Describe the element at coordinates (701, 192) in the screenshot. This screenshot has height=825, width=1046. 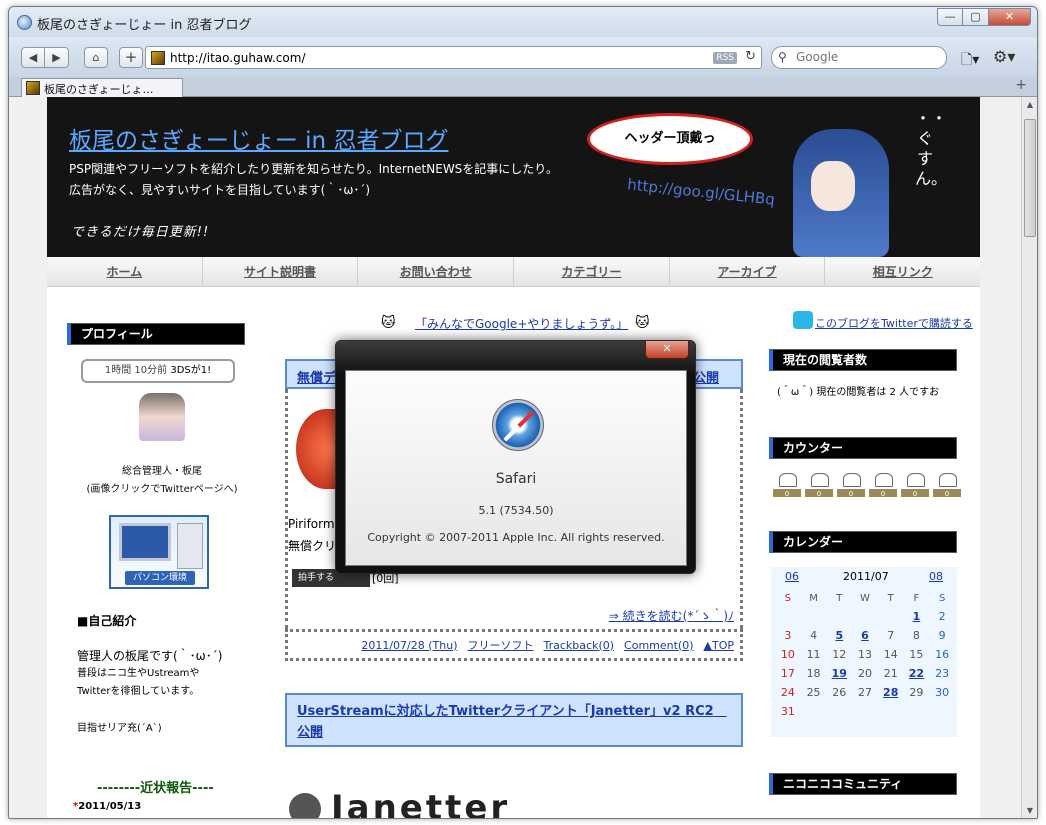
I see `header-short-url: http://goo.gl/GLHBq` at that location.